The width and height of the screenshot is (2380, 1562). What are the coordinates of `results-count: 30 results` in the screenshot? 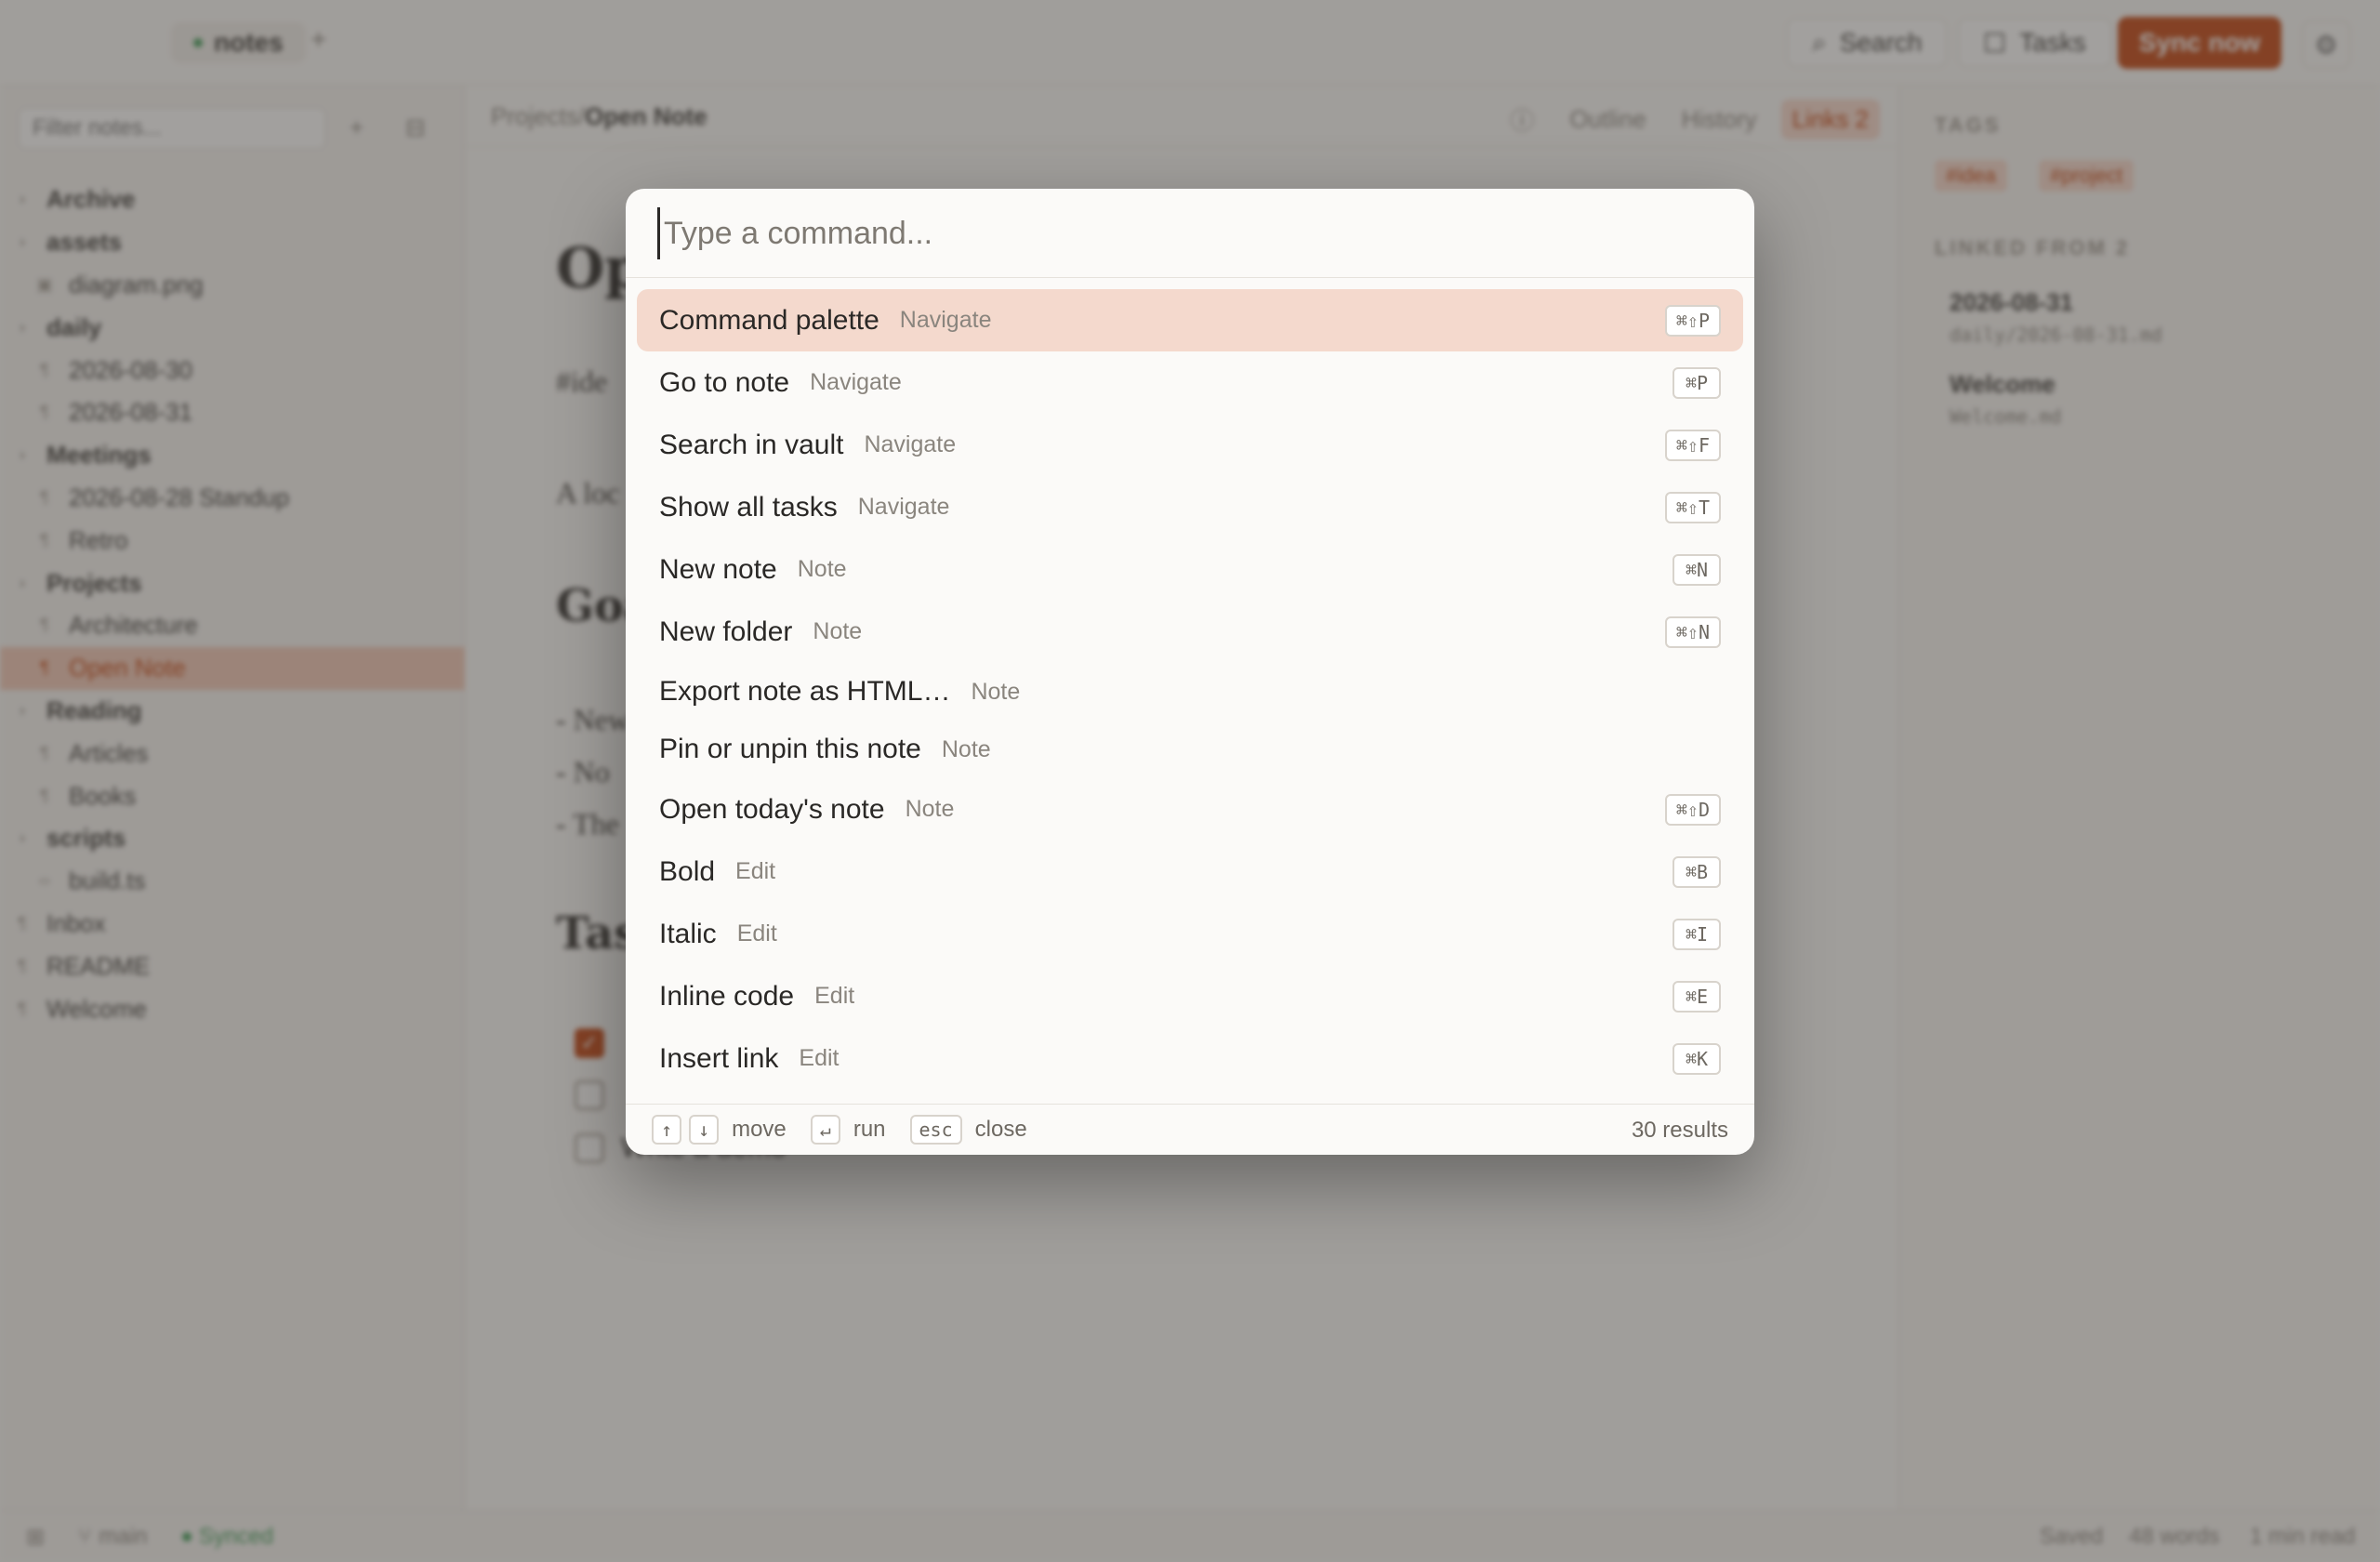 It's located at (1679, 1130).